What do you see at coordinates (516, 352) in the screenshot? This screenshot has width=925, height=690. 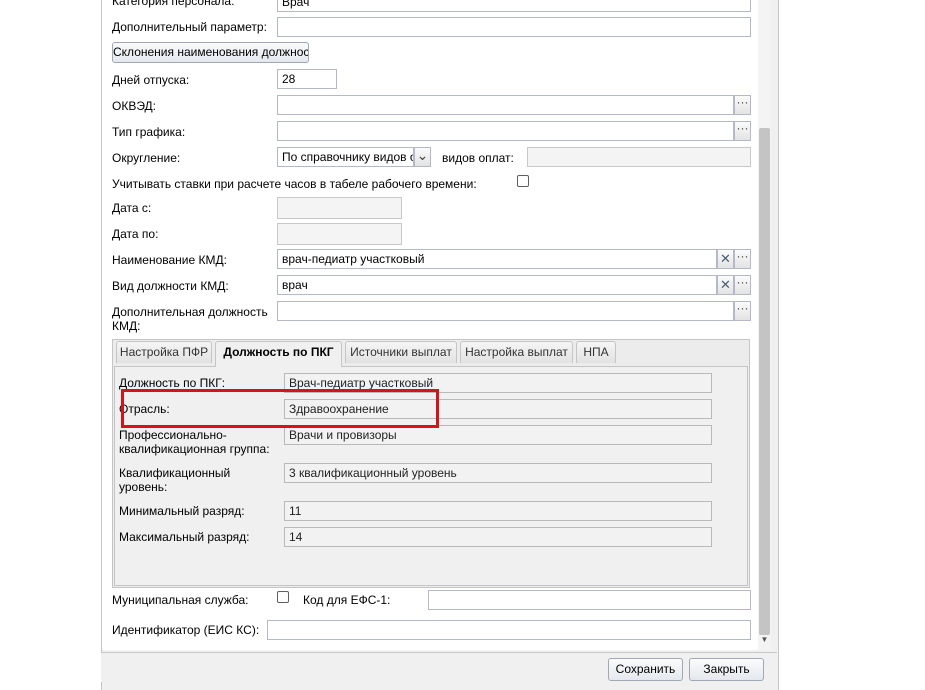 I see `tab-payment-settings: Настройка выплат` at bounding box center [516, 352].